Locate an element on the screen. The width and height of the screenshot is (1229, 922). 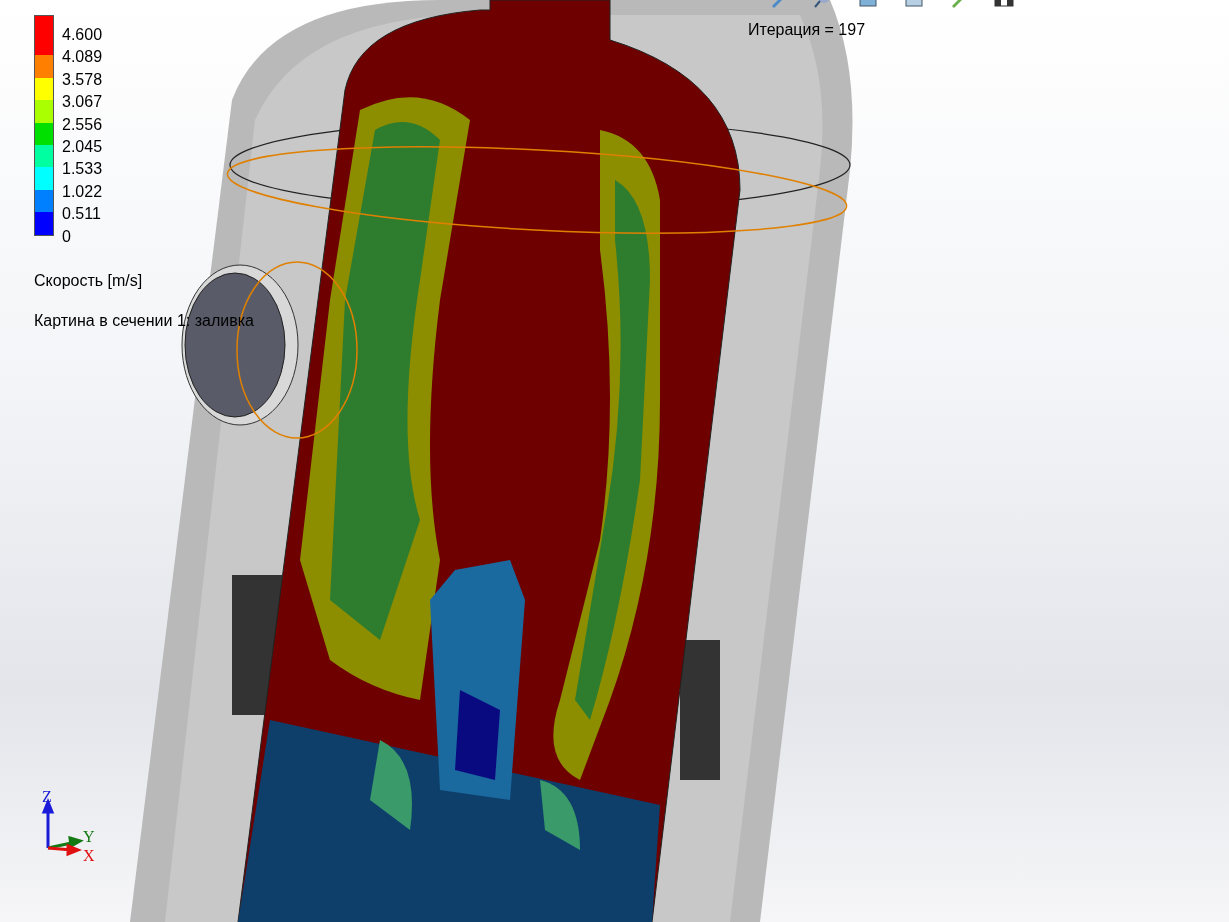
axis-label: X is located at coordinates (89, 855).